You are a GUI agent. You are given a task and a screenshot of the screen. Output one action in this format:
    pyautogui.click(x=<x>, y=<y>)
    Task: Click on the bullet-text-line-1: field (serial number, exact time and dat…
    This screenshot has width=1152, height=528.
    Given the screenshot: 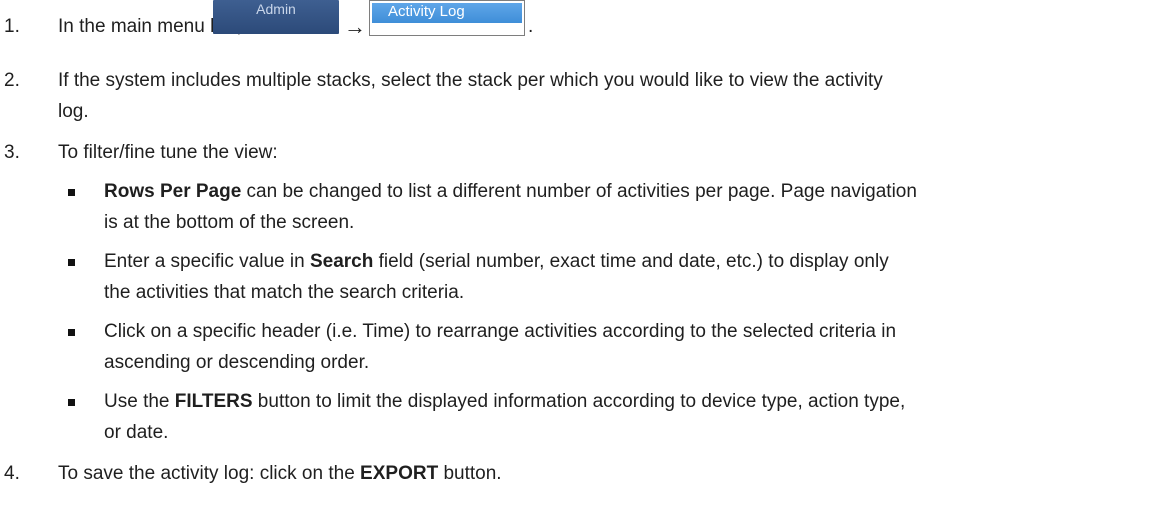 What is the action you would take?
    pyautogui.click(x=631, y=261)
    